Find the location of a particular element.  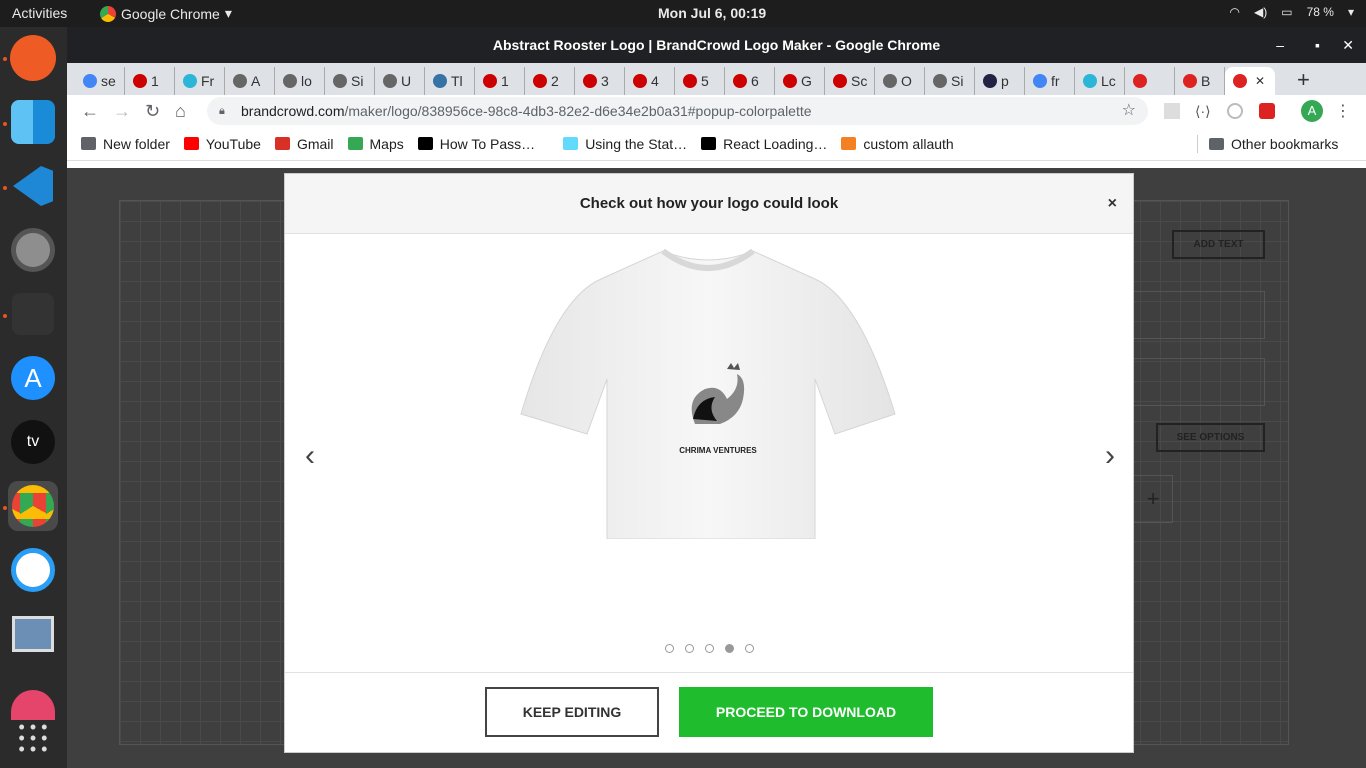

browser-tab: Sc is located at coordinates (850, 81).